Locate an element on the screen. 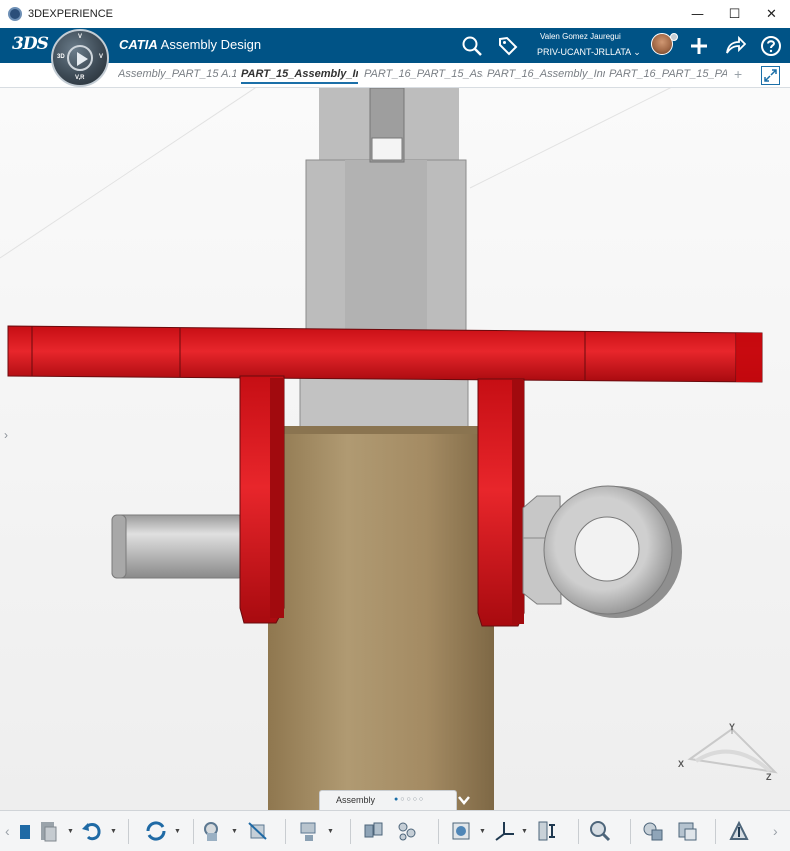 This screenshot has height=851, width=790. insert-product-icon is located at coordinates (213, 831).